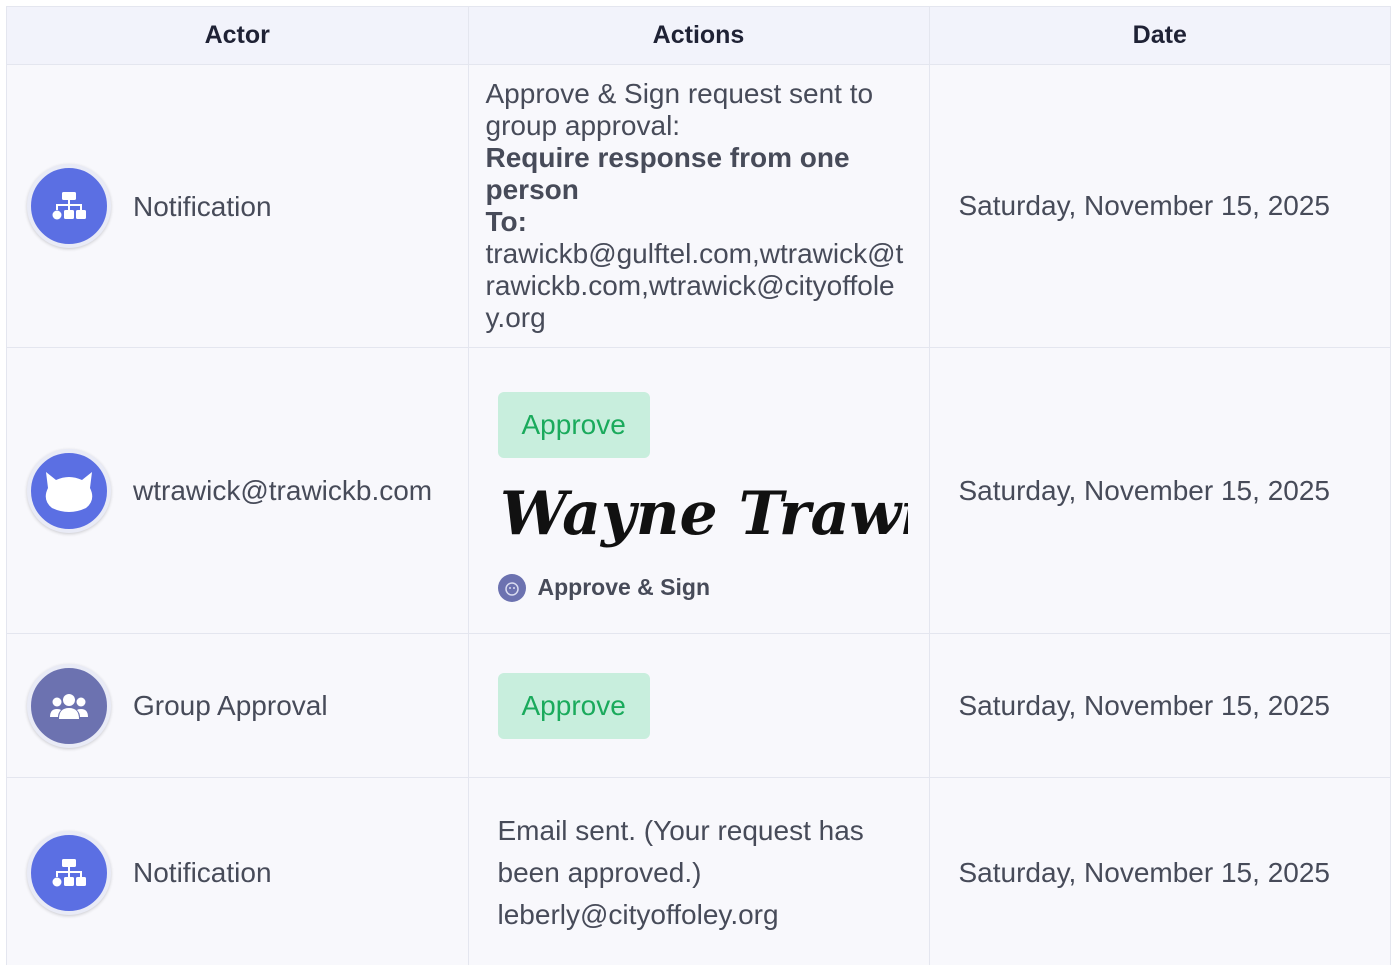 Image resolution: width=1396 pixels, height=965 pixels. Describe the element at coordinates (506, 221) in the screenshot. I see `recipients-label: To:` at that location.